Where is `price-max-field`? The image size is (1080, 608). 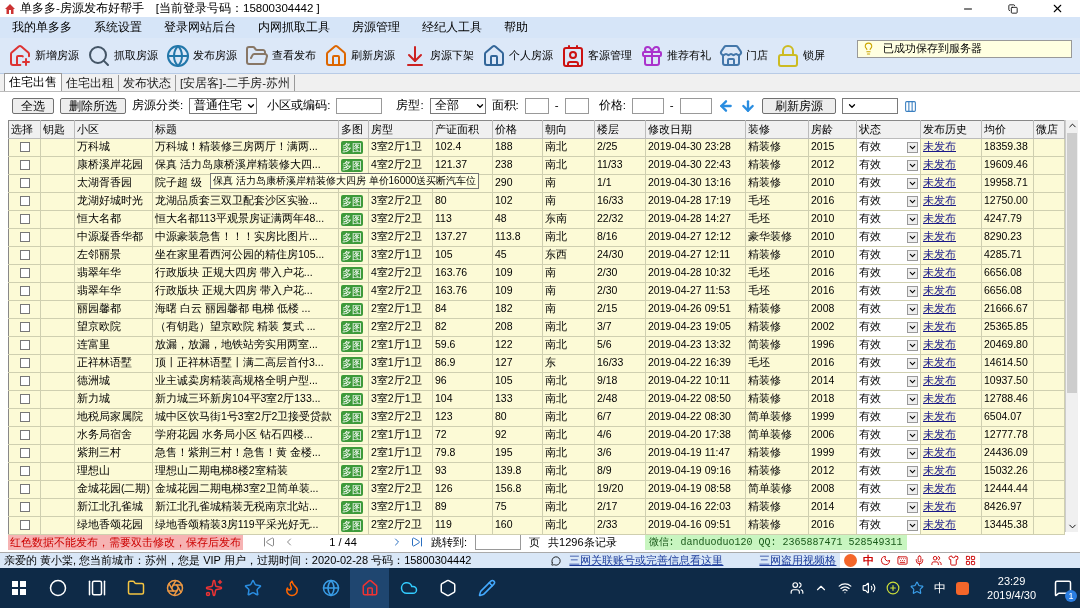
price-max-field is located at coordinates (695, 106).